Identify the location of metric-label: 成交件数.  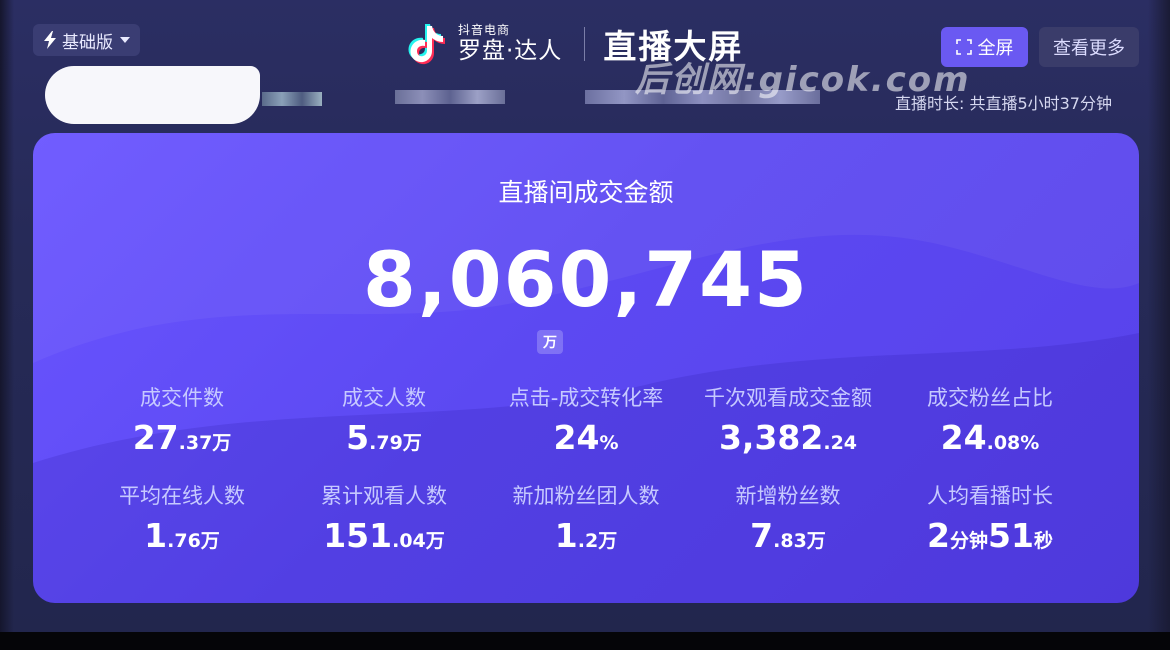
(182, 398).